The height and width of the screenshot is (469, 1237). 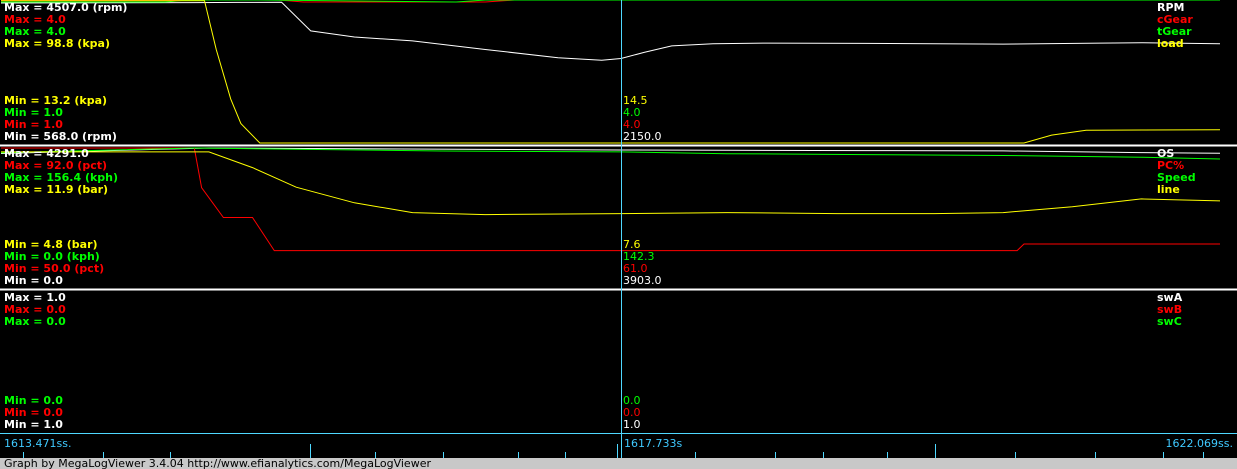 I want to click on cursor-value: 2150.0, so click(x=642, y=136).